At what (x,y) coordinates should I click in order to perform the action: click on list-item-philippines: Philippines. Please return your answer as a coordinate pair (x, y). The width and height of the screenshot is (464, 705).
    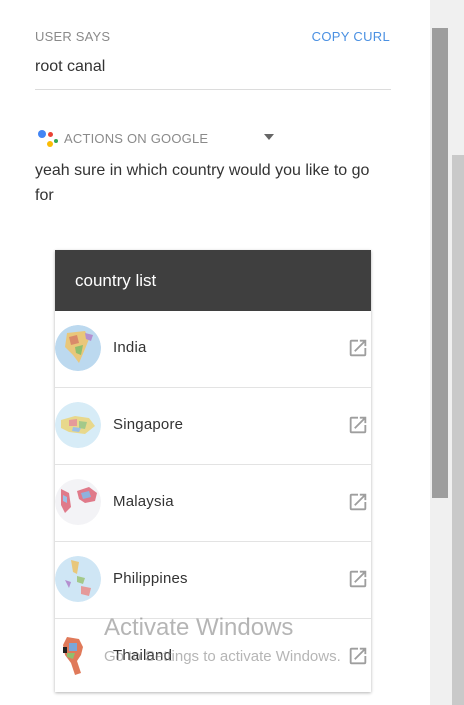
    Looking at the image, I should click on (213, 580).